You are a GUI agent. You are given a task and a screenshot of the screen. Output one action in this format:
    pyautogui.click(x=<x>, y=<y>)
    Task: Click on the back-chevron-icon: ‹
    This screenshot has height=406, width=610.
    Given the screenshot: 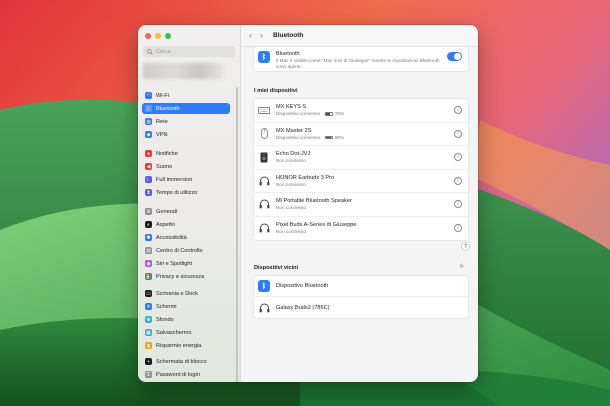 What is the action you would take?
    pyautogui.click(x=250, y=35)
    